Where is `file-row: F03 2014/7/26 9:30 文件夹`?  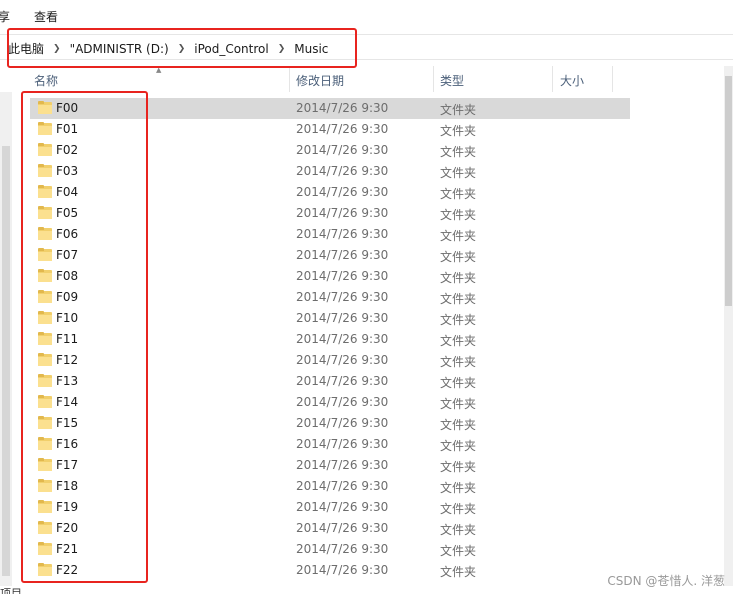
file-row: F03 2014/7/26 9:30 文件夹 is located at coordinates (330, 171).